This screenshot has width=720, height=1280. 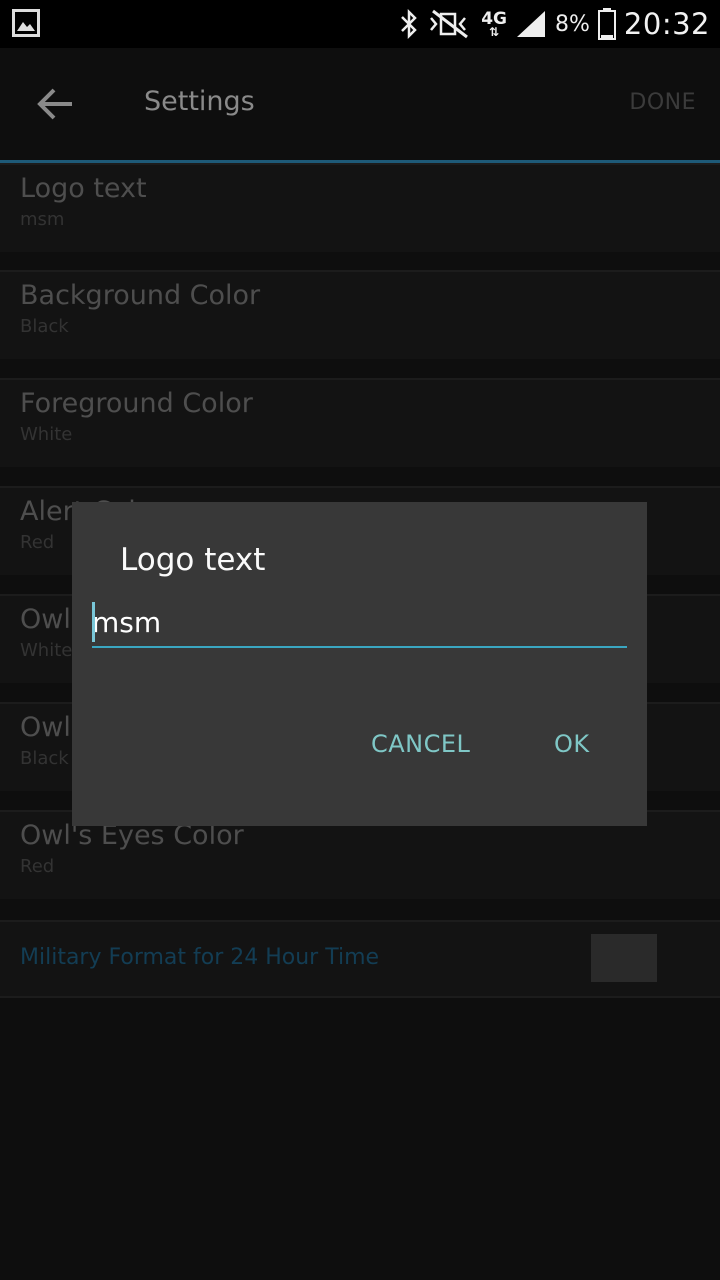 I want to click on signal-icon, so click(x=531, y=24).